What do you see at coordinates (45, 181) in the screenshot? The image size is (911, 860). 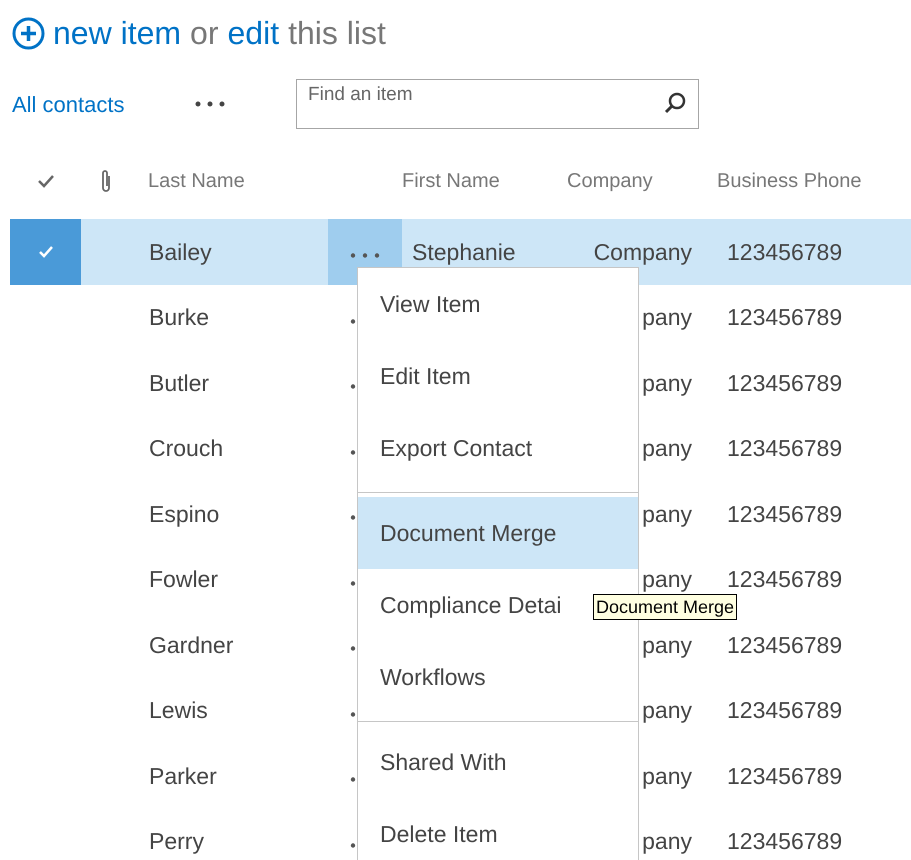 I see `check-icon` at bounding box center [45, 181].